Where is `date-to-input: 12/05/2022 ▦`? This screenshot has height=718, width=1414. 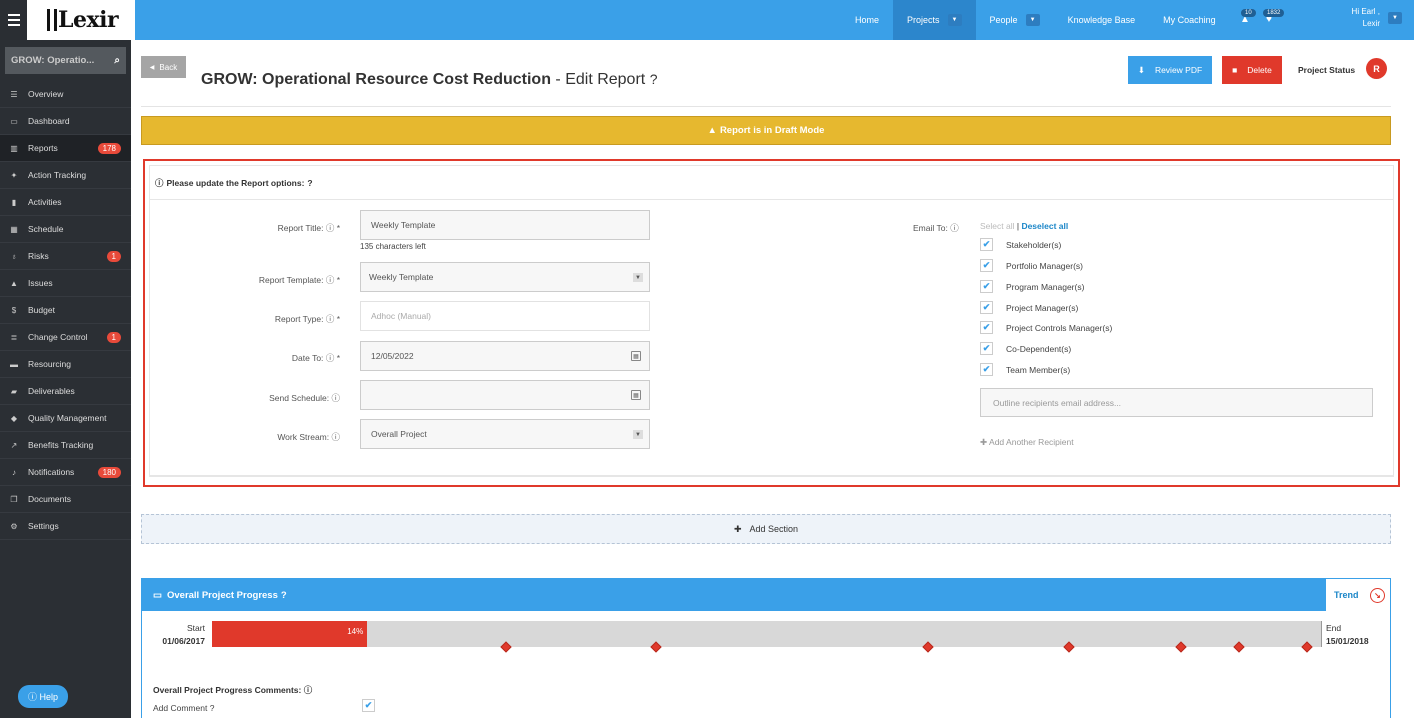 date-to-input: 12/05/2022 ▦ is located at coordinates (505, 356).